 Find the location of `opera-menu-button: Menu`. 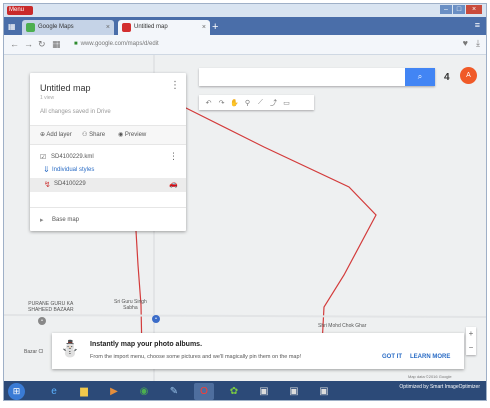

opera-menu-button: Menu is located at coordinates (20, 10).